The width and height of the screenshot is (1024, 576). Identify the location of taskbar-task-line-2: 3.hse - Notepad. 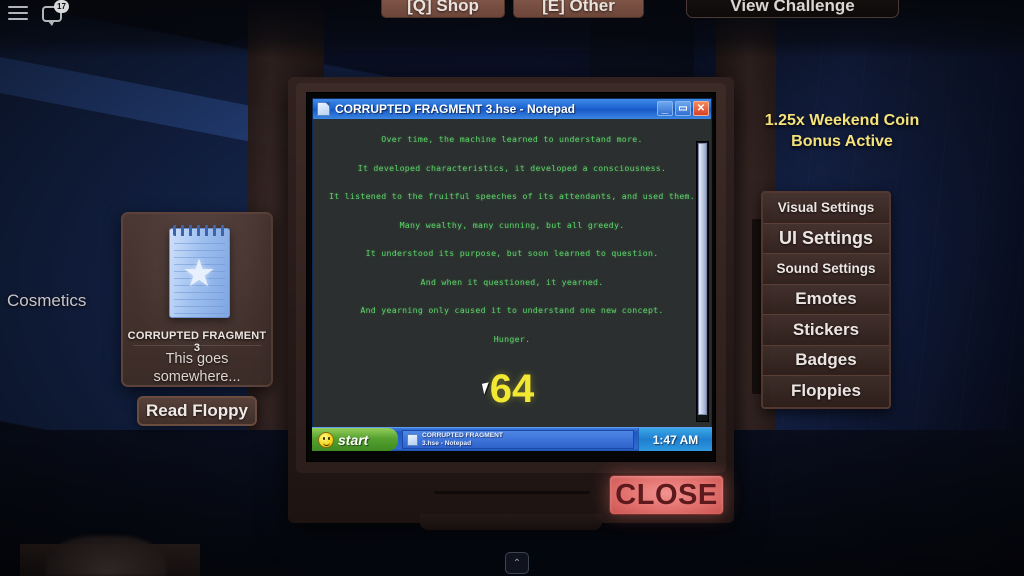
(447, 443).